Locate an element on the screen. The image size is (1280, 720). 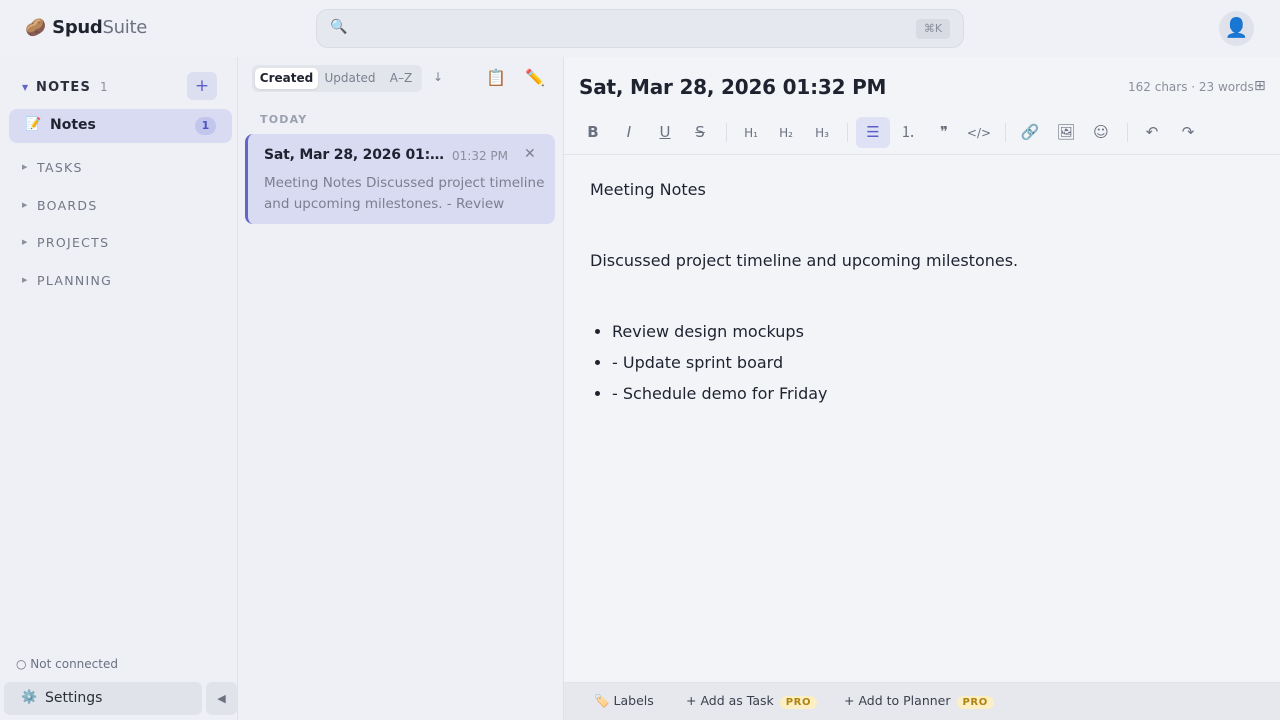
underline-button: U is located at coordinates (665, 132).